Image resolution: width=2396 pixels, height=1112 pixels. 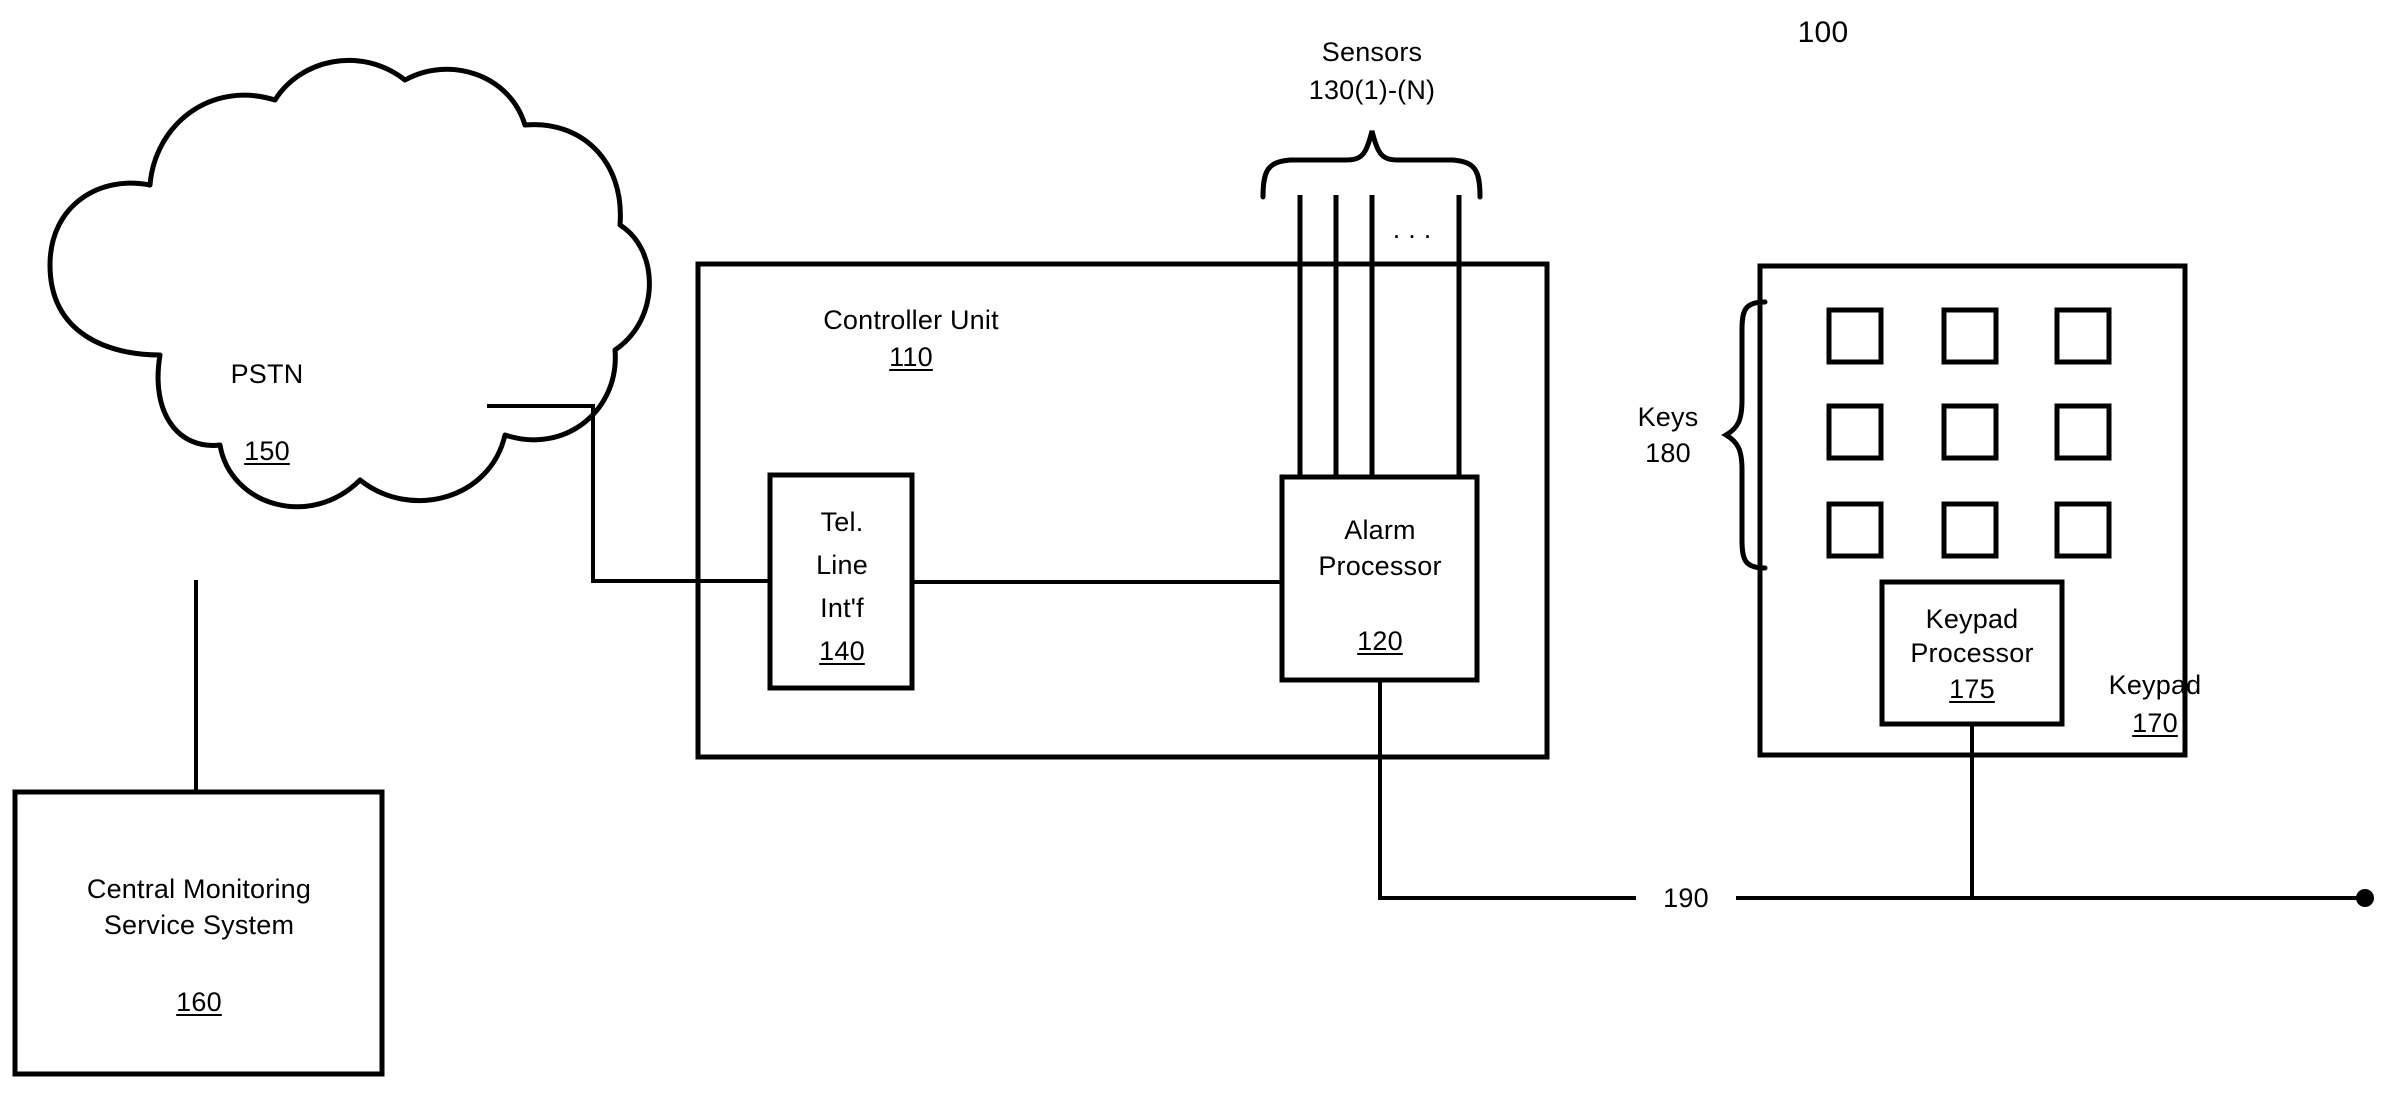 What do you see at coordinates (1380, 530) in the screenshot?
I see `alarm-processor-label-line1: Alarm` at bounding box center [1380, 530].